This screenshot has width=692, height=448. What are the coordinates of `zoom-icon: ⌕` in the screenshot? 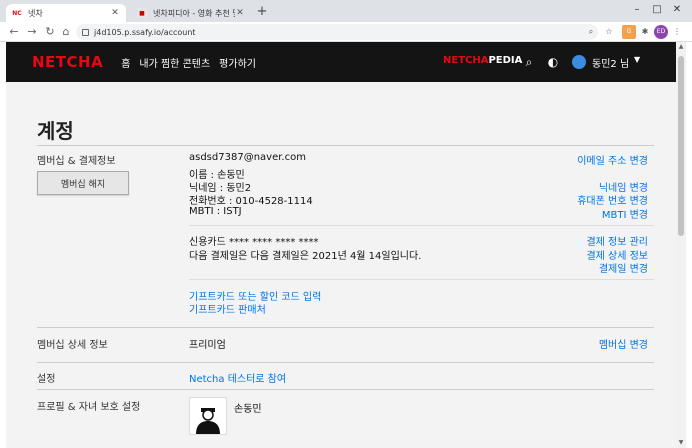 It's located at (591, 32).